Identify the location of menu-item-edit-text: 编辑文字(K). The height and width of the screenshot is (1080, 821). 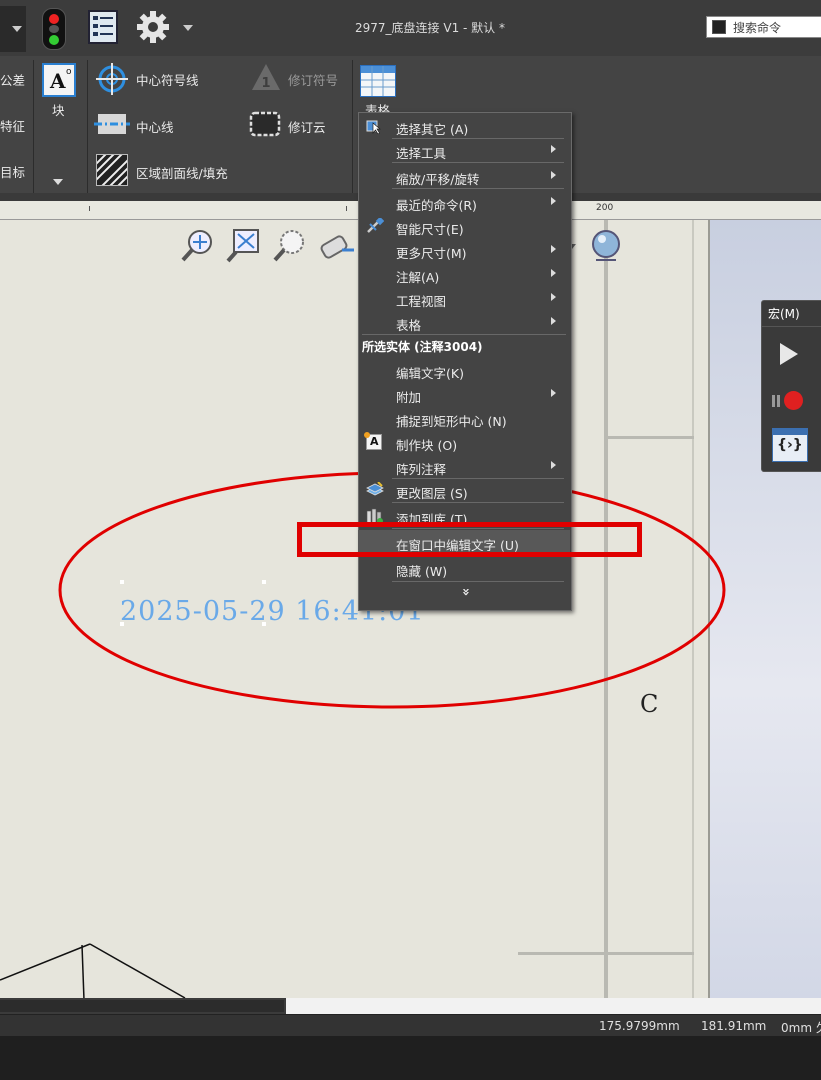
(464, 370).